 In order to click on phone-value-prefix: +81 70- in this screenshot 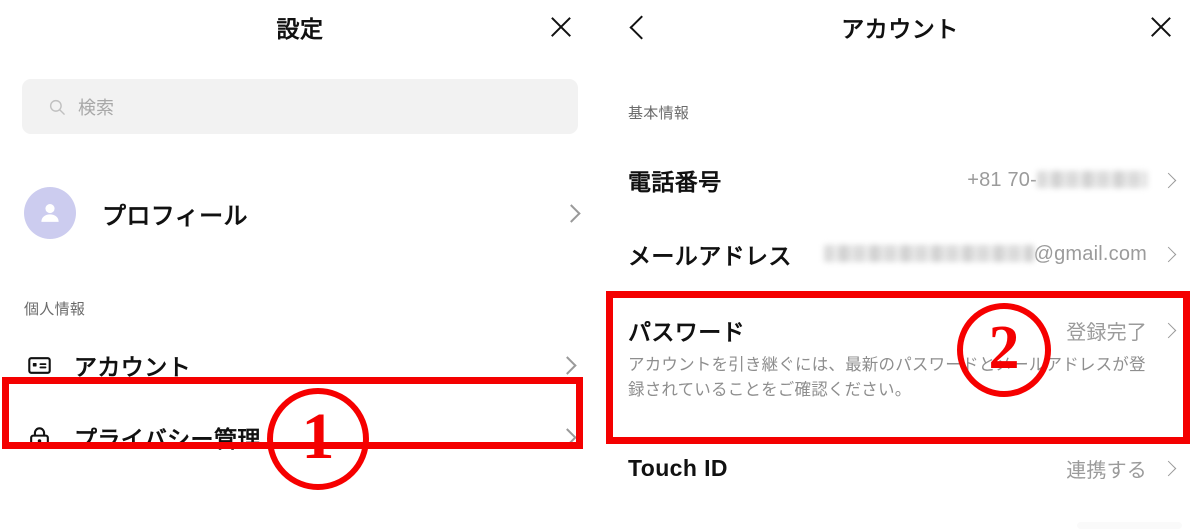, I will do `click(1002, 179)`.